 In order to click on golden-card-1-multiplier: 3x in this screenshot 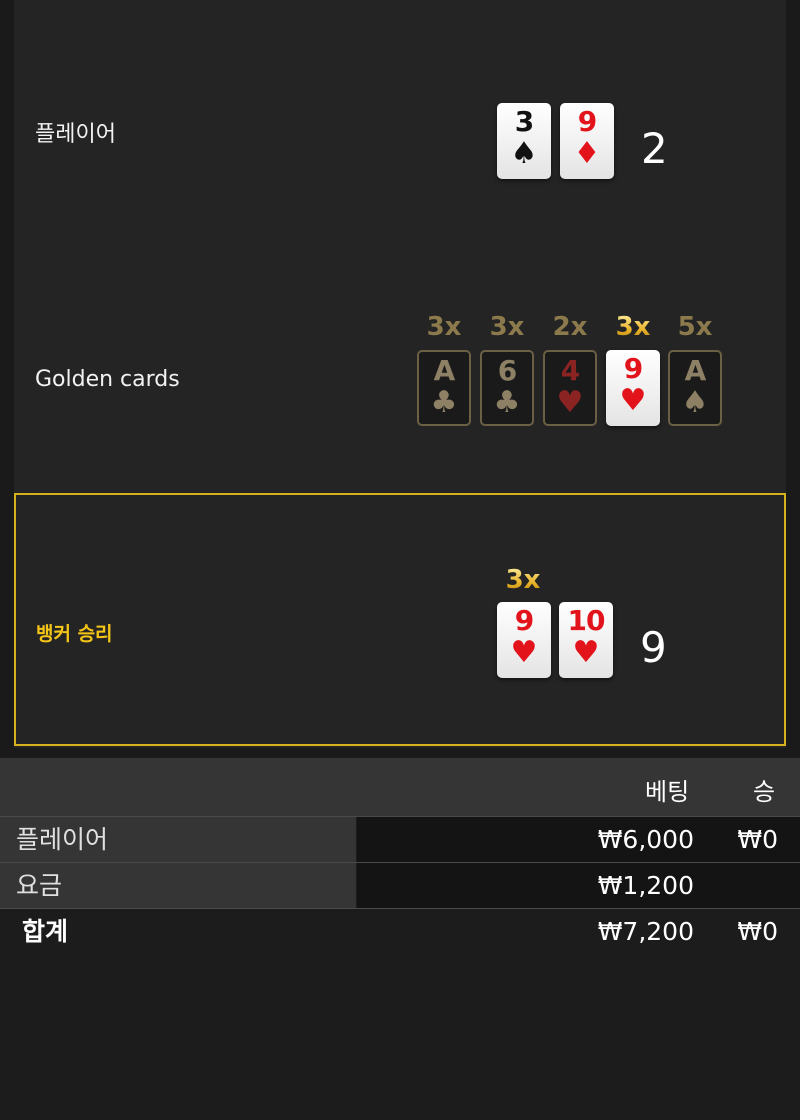, I will do `click(444, 327)`.